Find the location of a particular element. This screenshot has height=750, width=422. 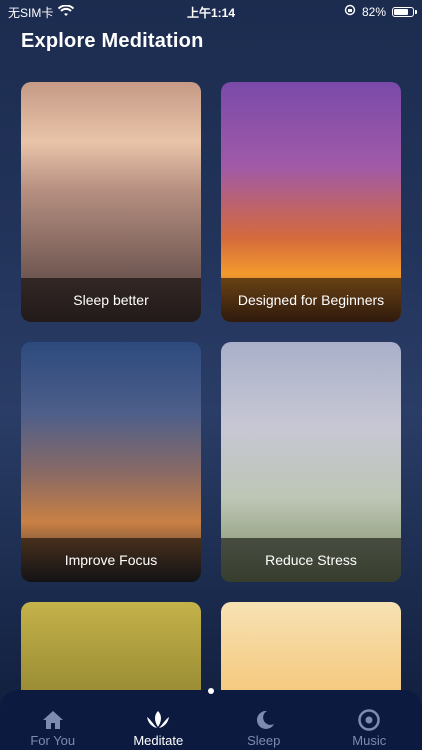

meditation-card-improve-focus: Improve Focus is located at coordinates (111, 462).